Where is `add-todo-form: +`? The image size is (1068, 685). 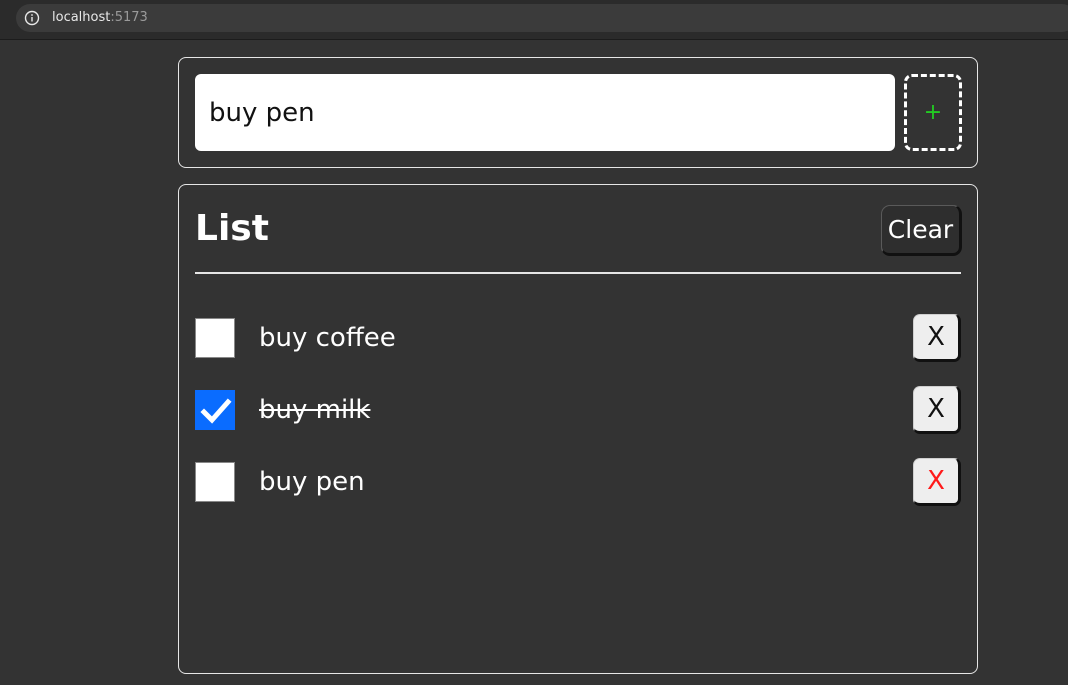
add-todo-form: + is located at coordinates (578, 112).